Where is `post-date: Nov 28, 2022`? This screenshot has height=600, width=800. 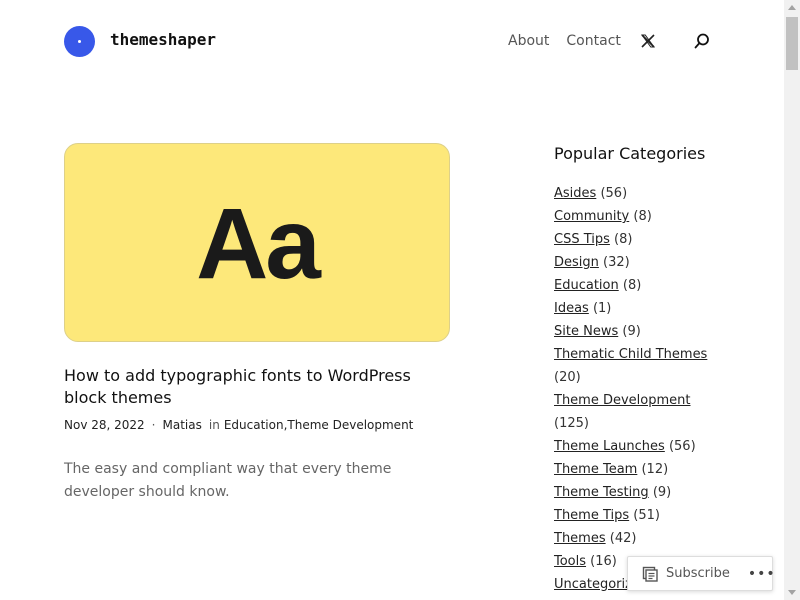 post-date: Nov 28, 2022 is located at coordinates (104, 425).